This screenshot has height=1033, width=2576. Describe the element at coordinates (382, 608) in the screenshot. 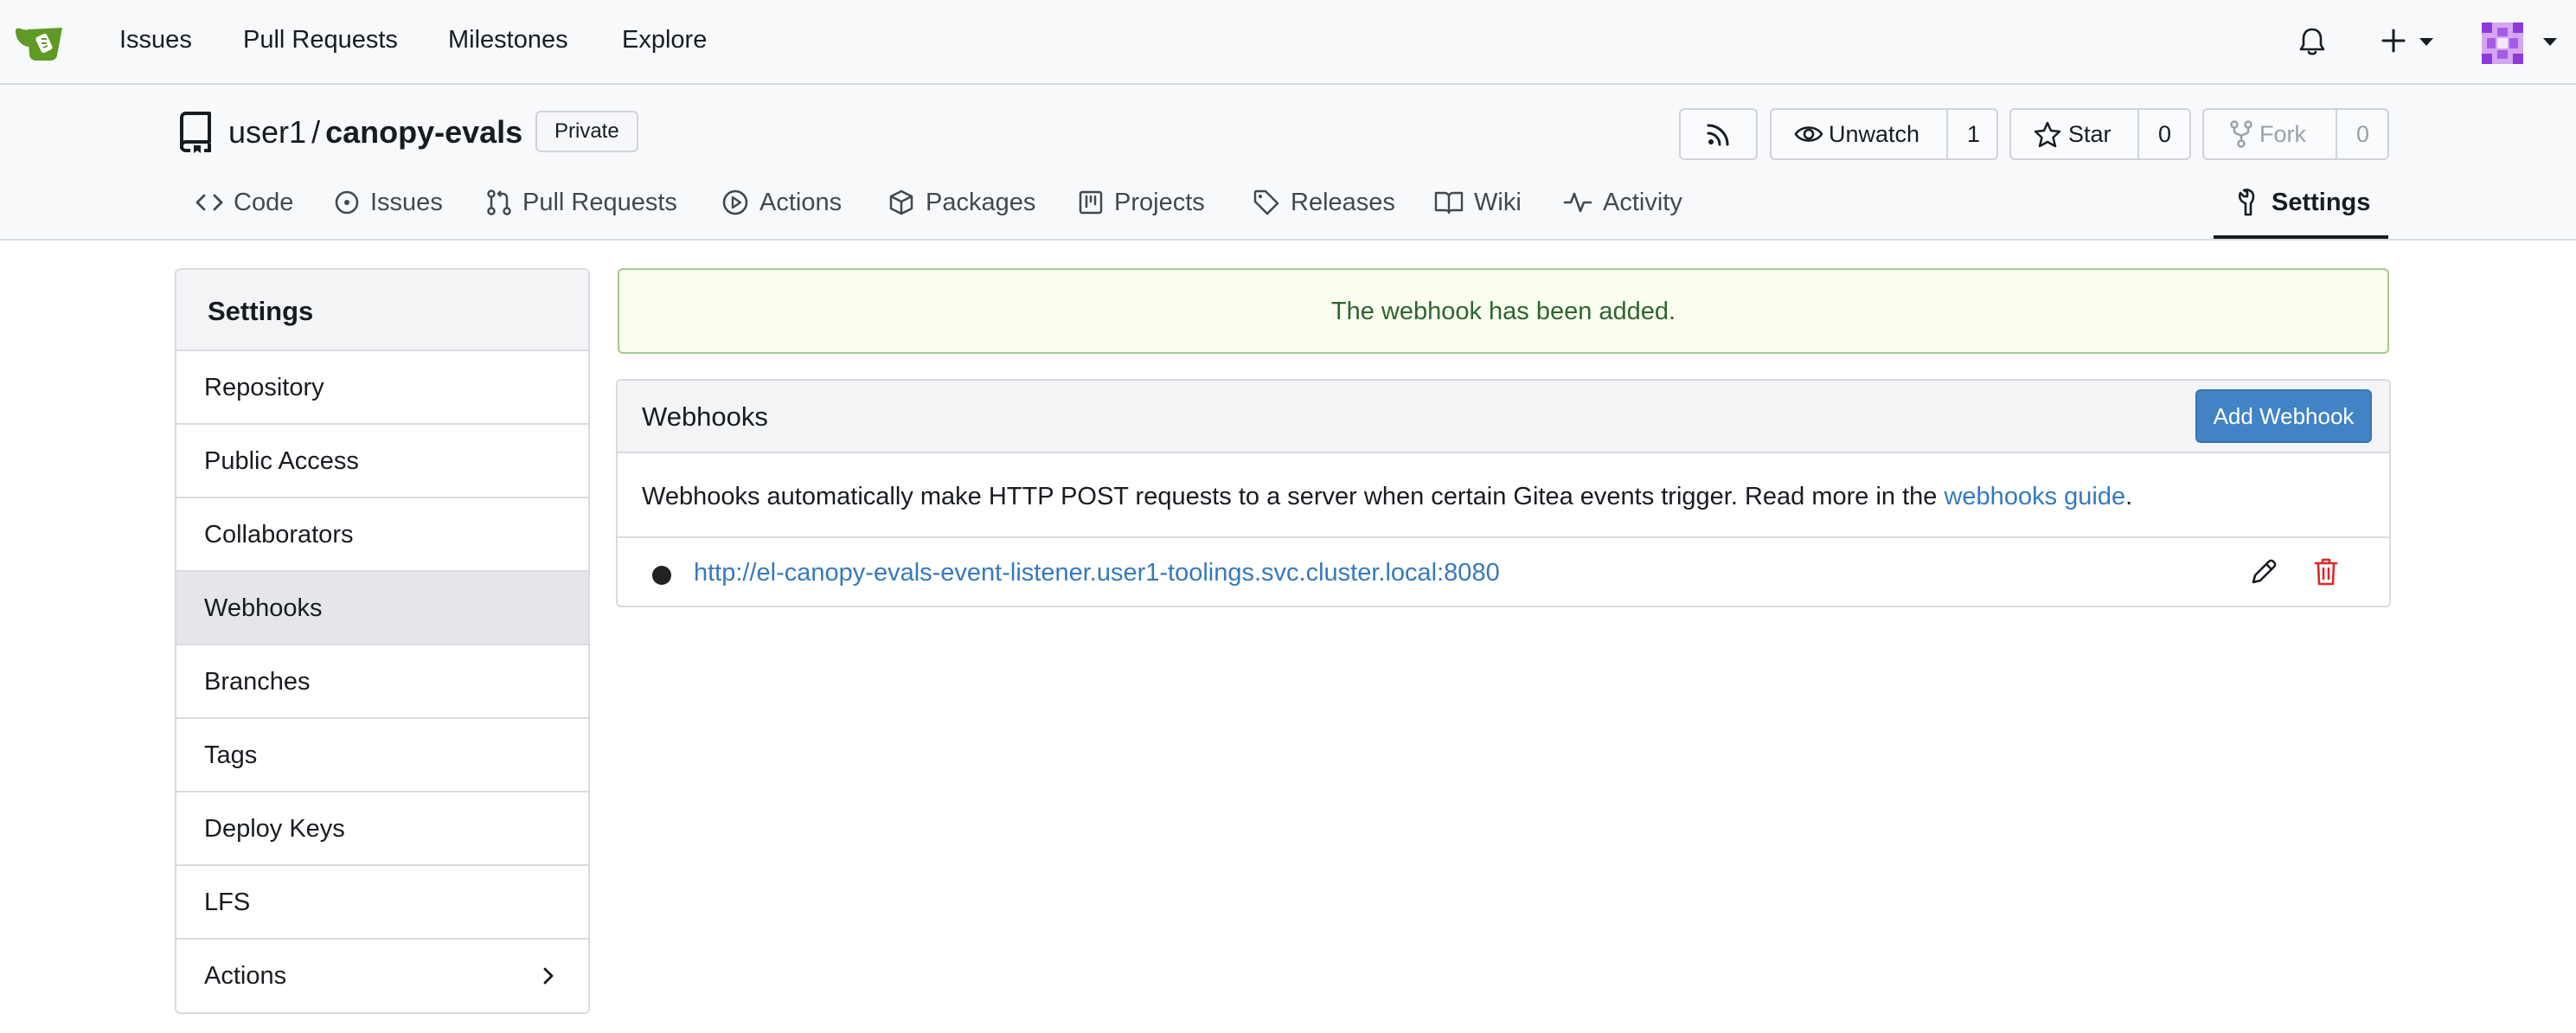

I see `sidebar-item-webhooks: Webhooks` at that location.